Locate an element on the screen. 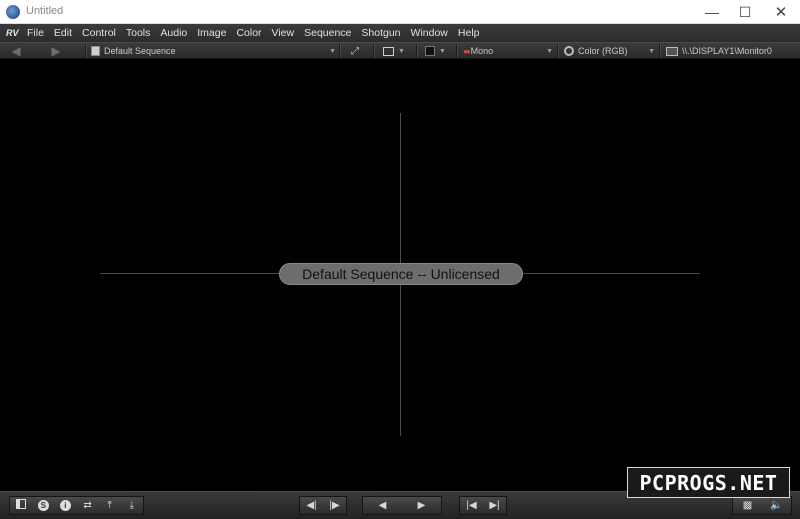 The height and width of the screenshot is (519, 800). forward-button: ▶ is located at coordinates (56, 51).